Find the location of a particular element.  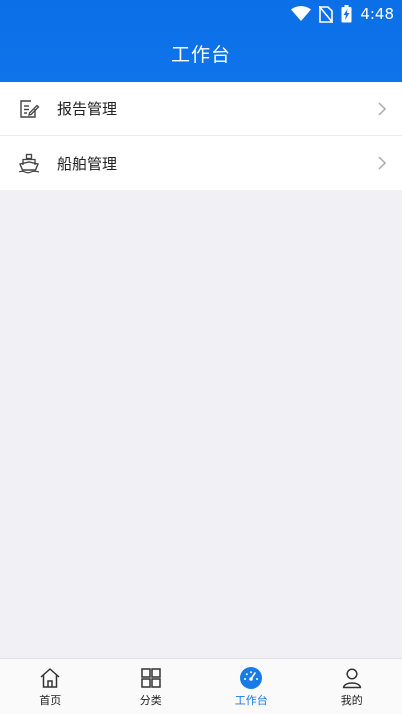

menu-item-ship-management: 船舶管理 is located at coordinates (201, 163).